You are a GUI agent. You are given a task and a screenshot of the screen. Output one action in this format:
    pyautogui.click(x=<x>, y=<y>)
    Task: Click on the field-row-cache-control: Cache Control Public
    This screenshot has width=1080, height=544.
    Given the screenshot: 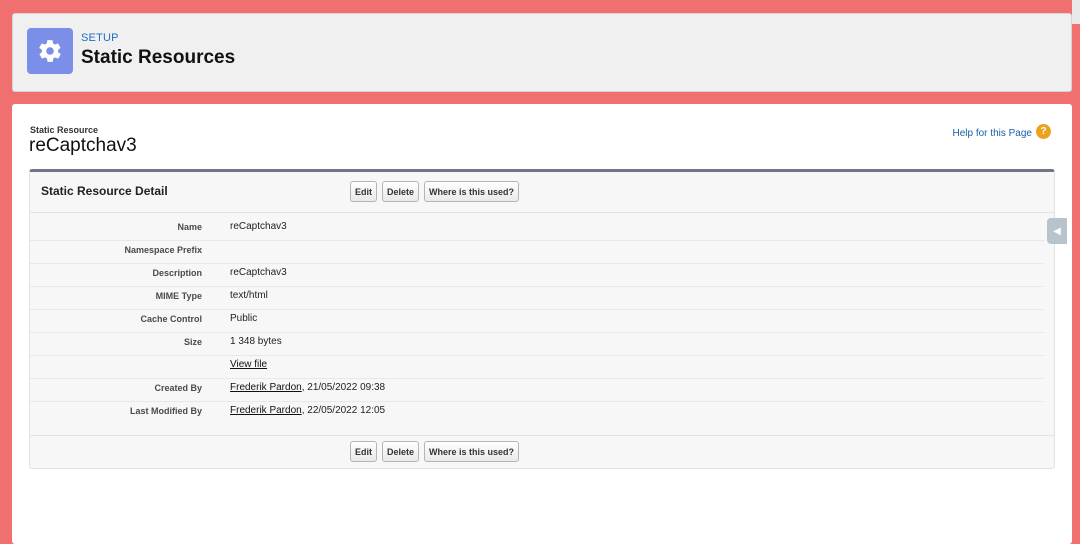 What is the action you would take?
    pyautogui.click(x=537, y=321)
    